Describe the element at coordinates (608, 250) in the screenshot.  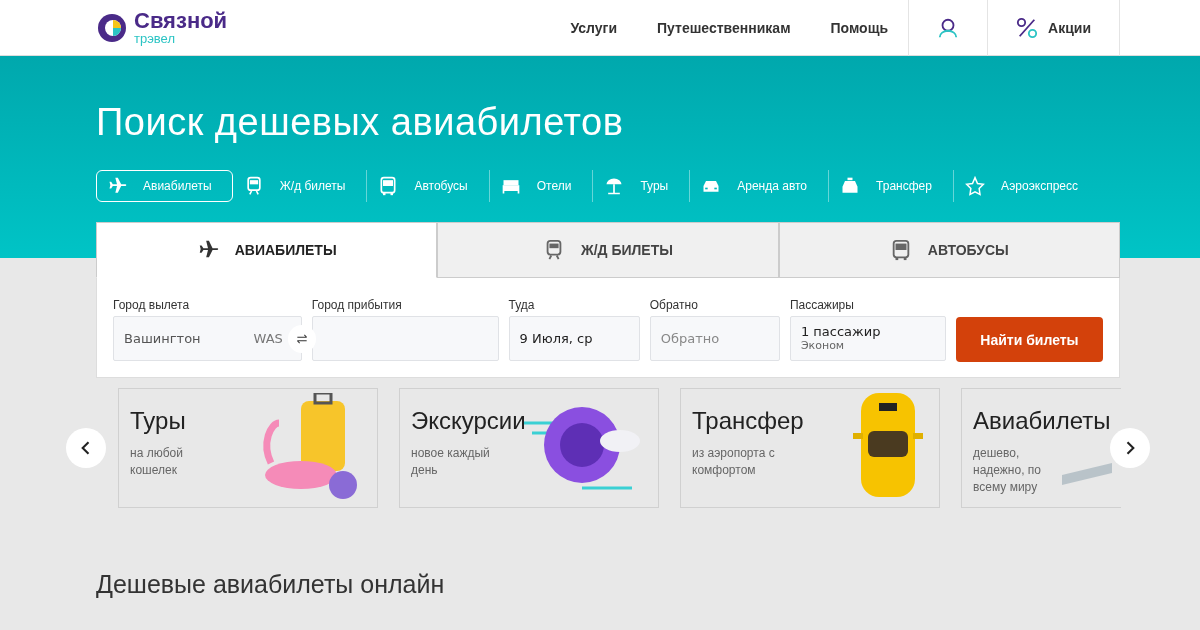
I see `search-tab: Ж/Д БИЛЕТЫ` at that location.